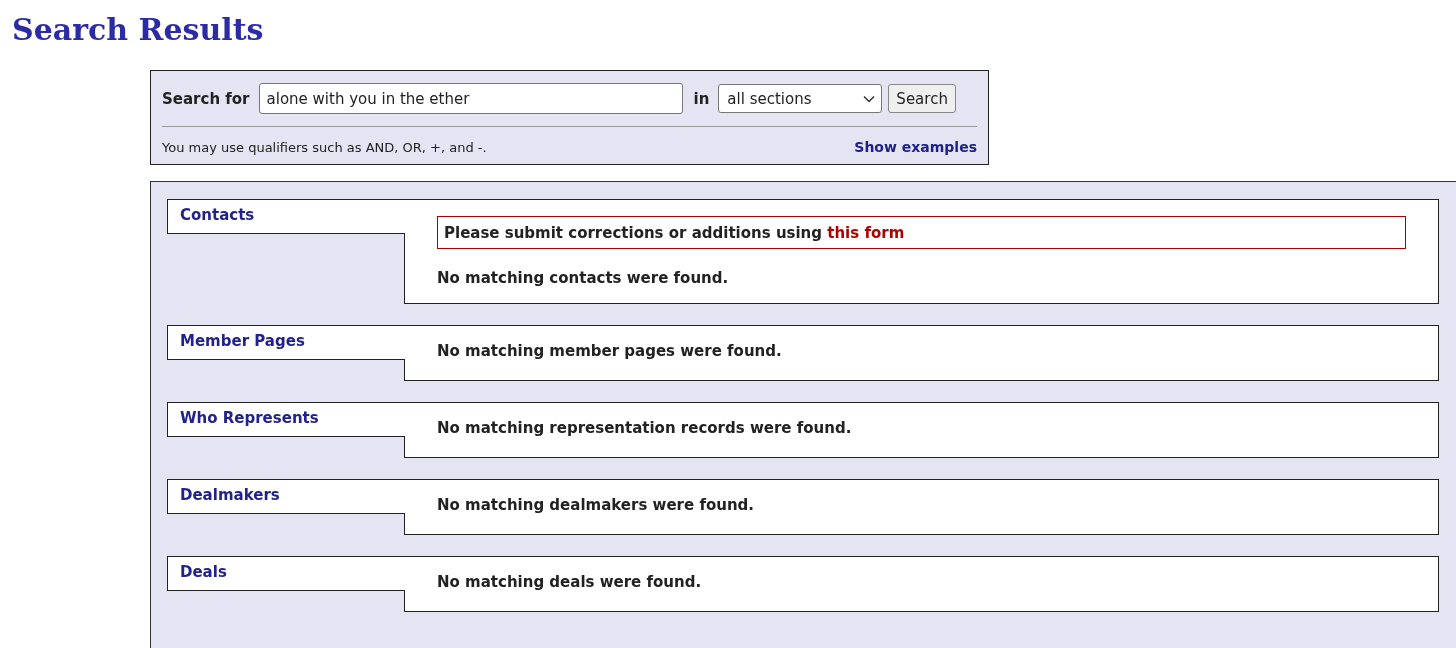  Describe the element at coordinates (645, 428) in the screenshot. I see `no-results-message: No matching representation records were found.` at that location.